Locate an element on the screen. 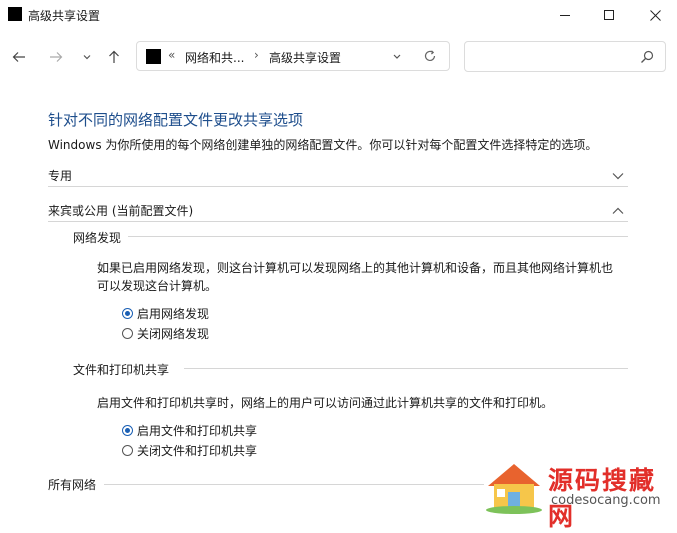 This screenshot has width=677, height=533. section-all-networks-label: 所有网络 is located at coordinates (72, 484).